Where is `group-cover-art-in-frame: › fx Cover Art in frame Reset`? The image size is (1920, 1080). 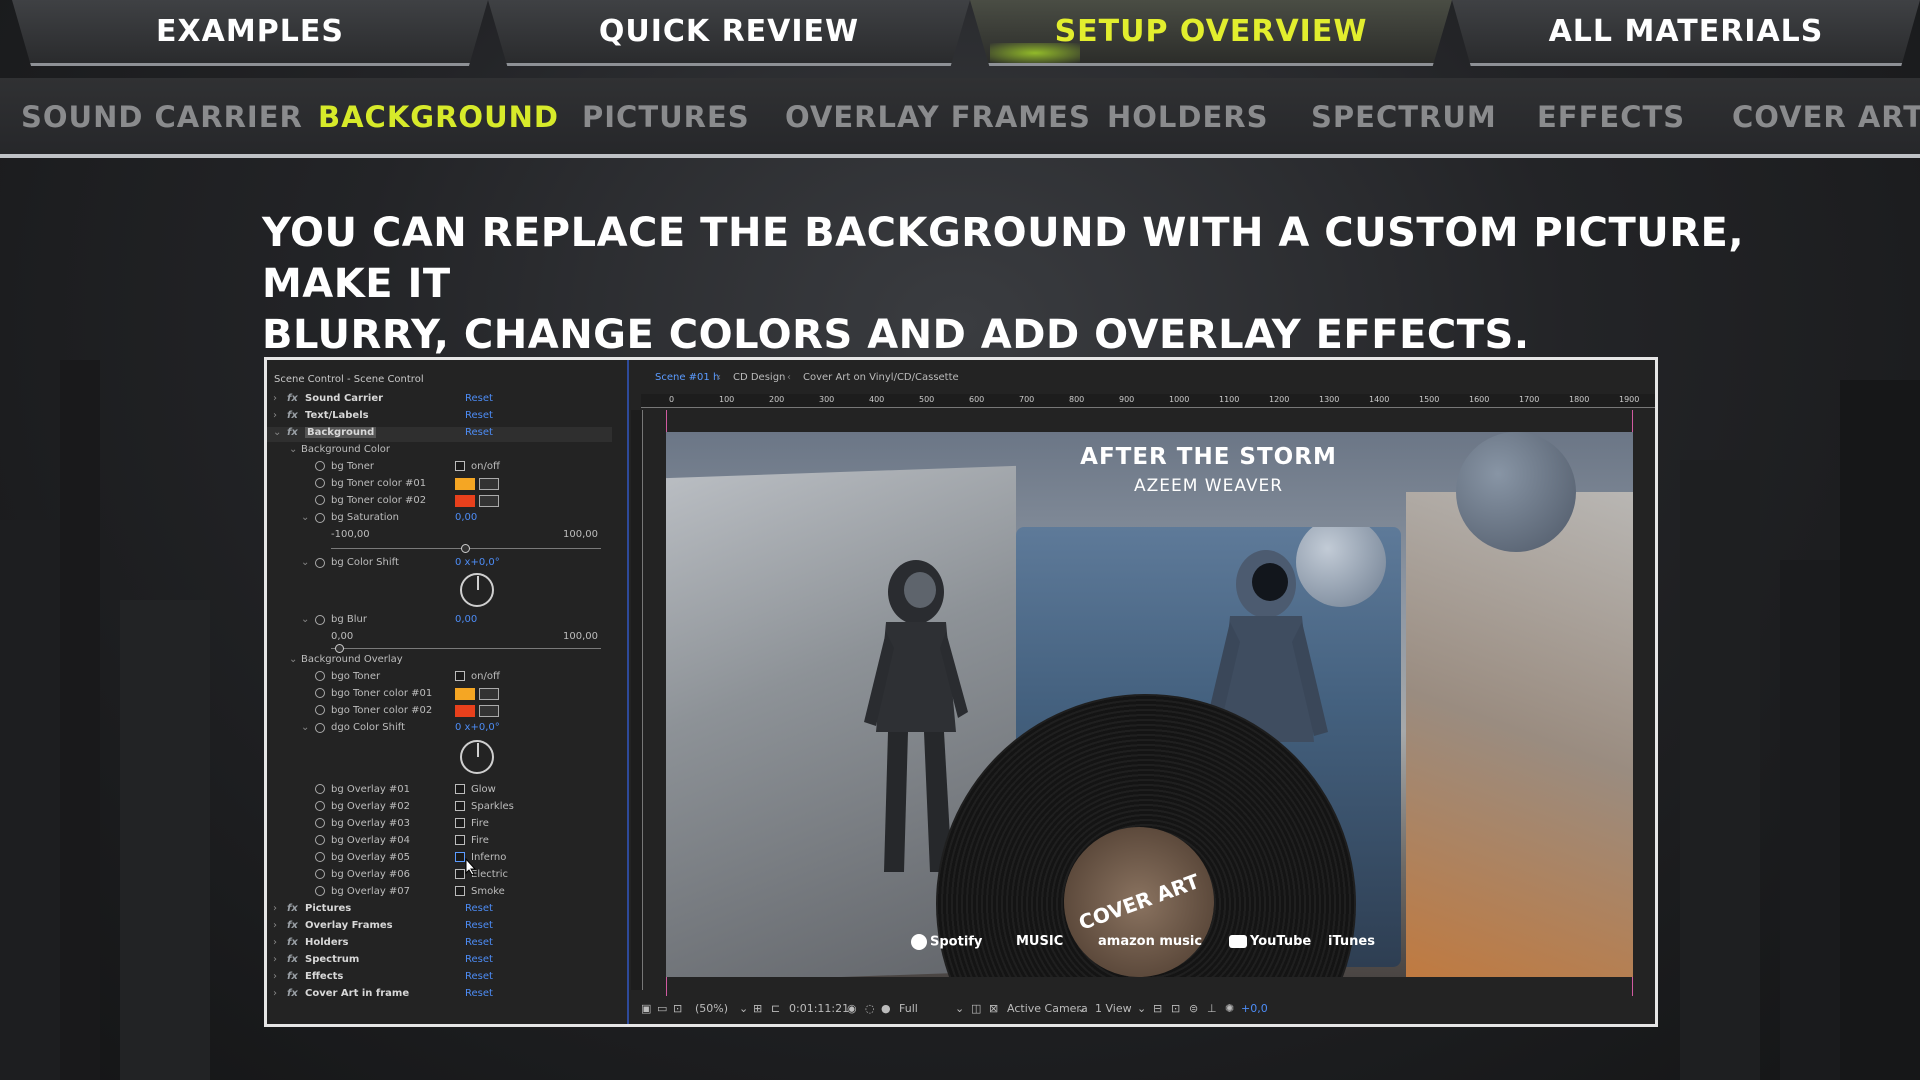 group-cover-art-in-frame: › fx Cover Art in frame Reset is located at coordinates (448, 995).